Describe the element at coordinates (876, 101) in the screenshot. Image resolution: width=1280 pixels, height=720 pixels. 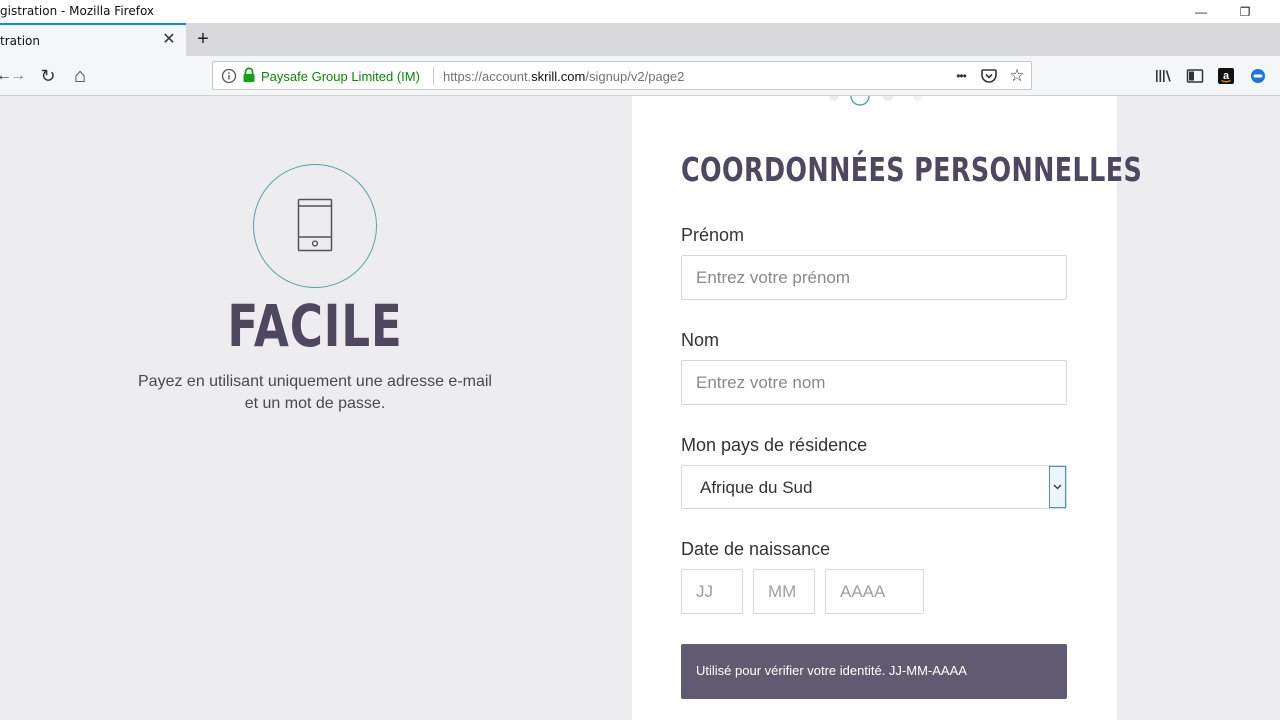
I see `step-progress-indicator` at that location.